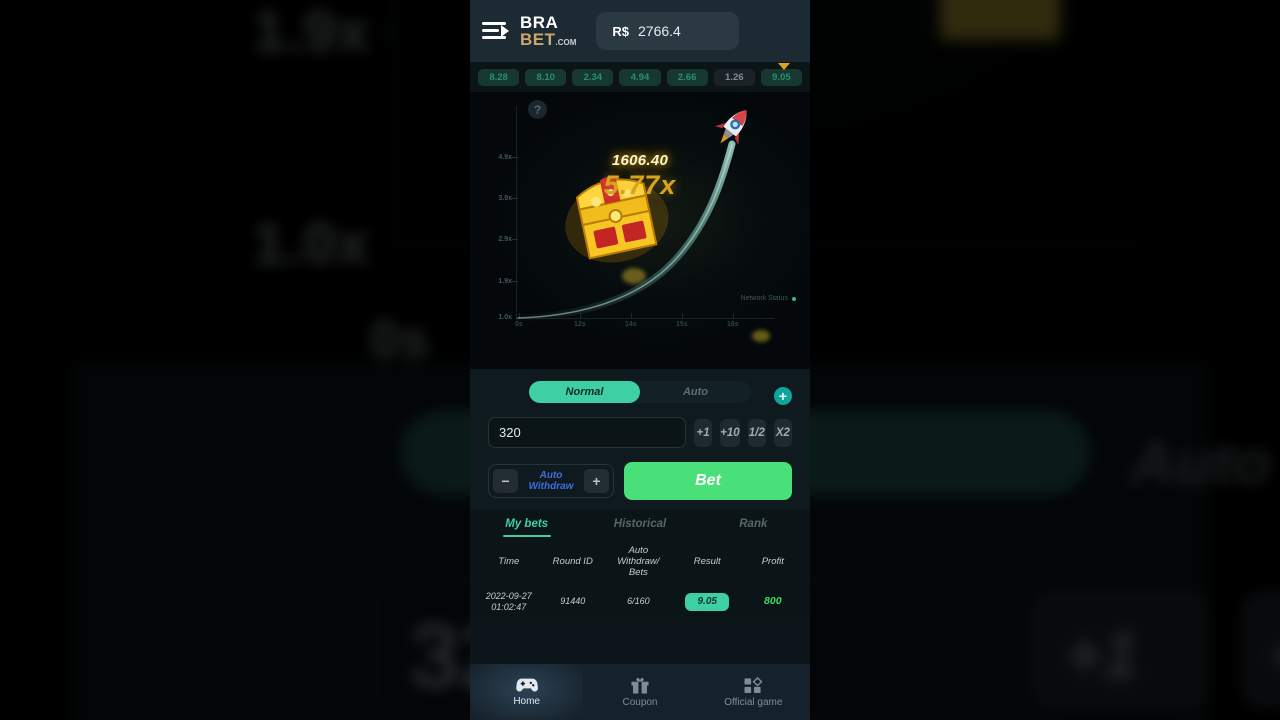 The image size is (1280, 720). I want to click on cell-profit: 800, so click(773, 601).